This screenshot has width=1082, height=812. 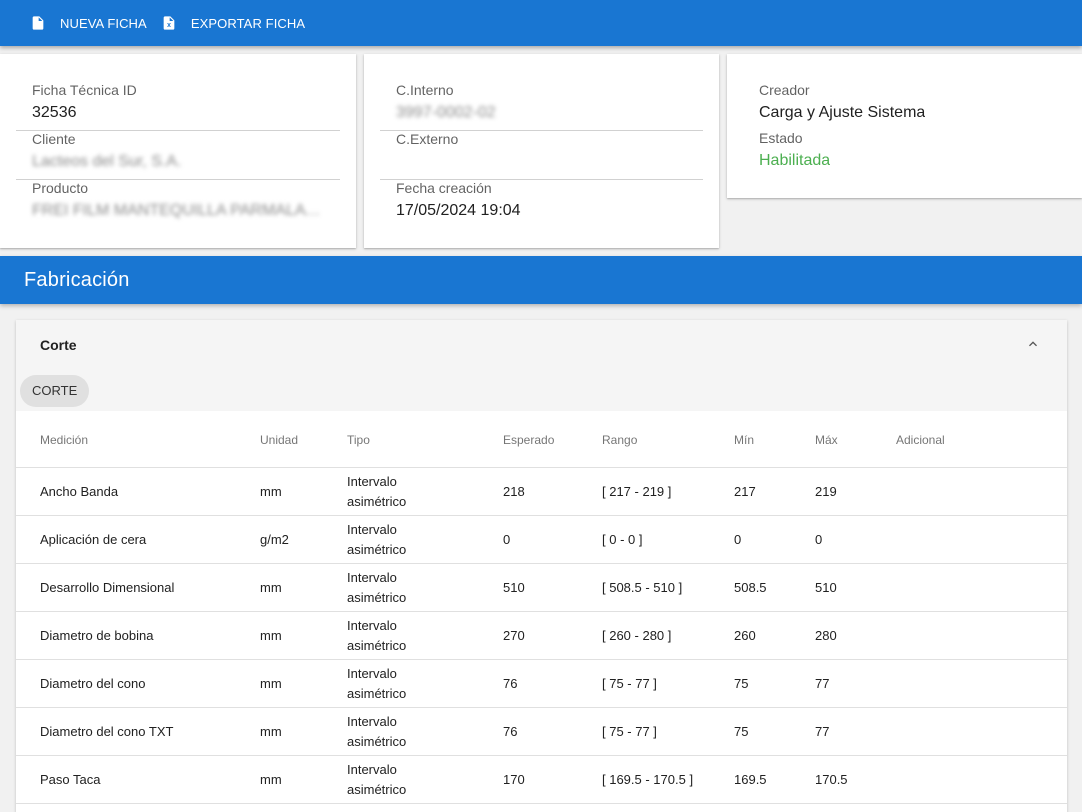 What do you see at coordinates (427, 139) in the screenshot?
I see `external-code-label: C.Externo` at bounding box center [427, 139].